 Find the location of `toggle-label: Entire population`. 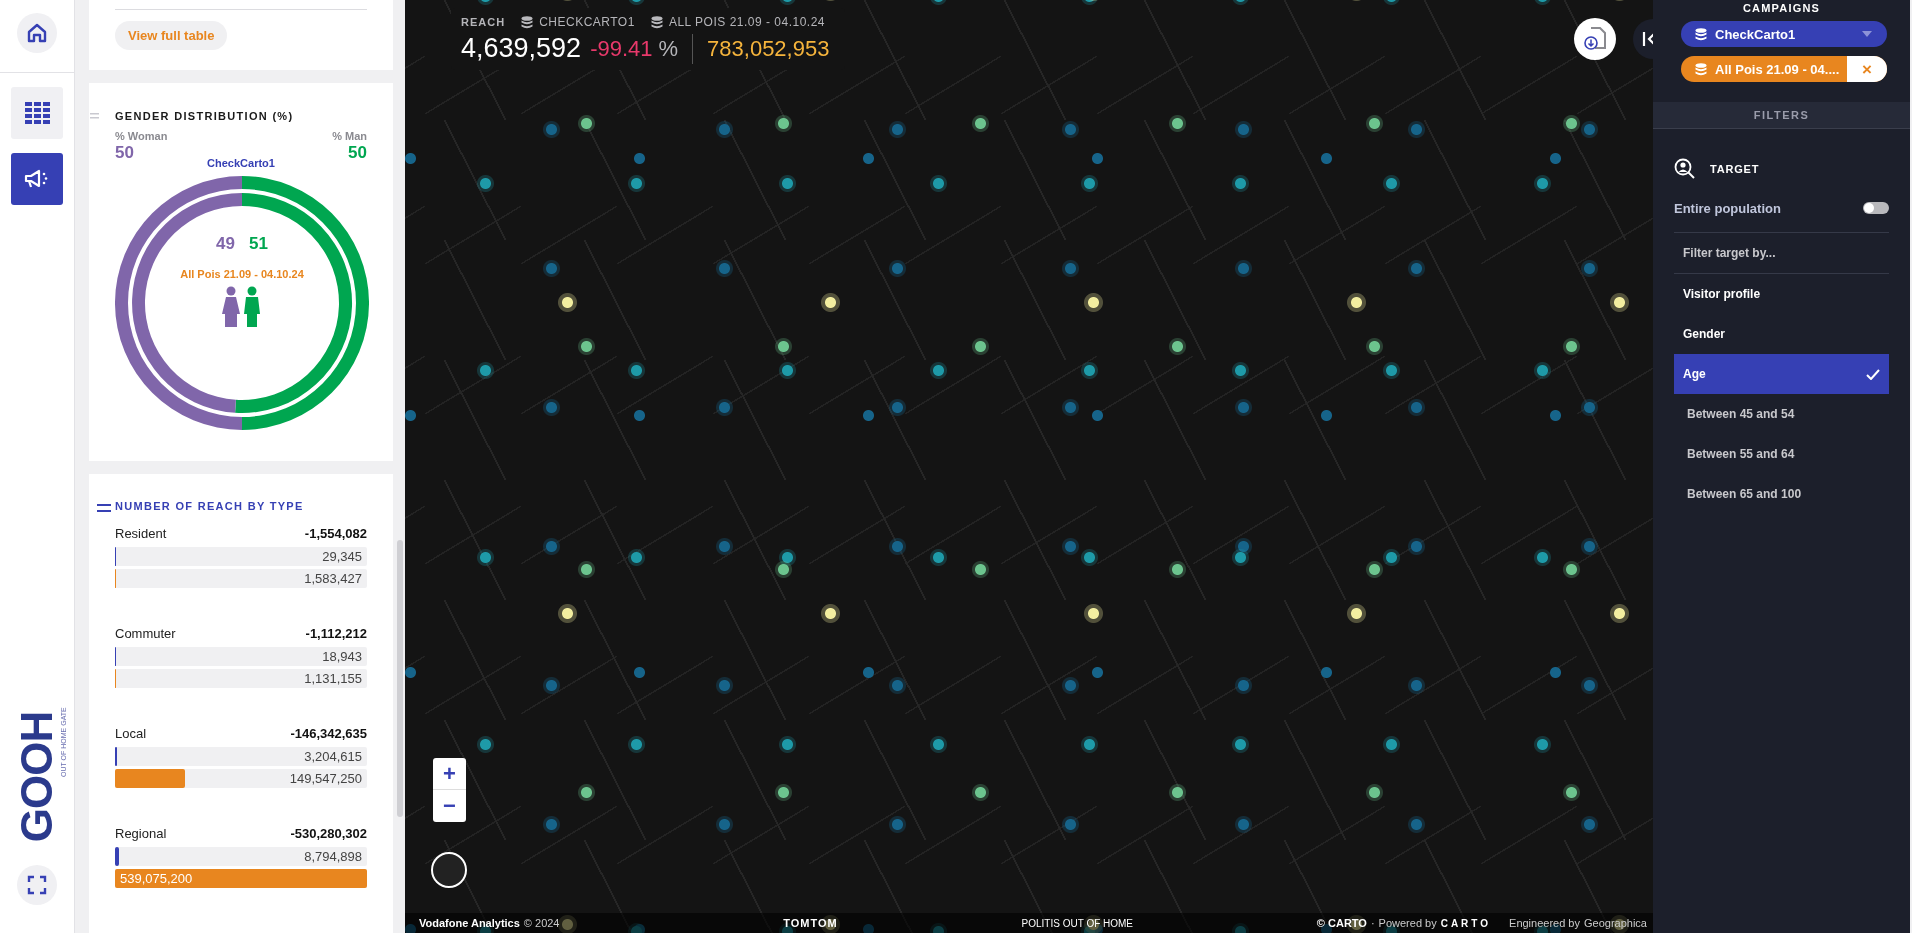

toggle-label: Entire population is located at coordinates (1727, 208).